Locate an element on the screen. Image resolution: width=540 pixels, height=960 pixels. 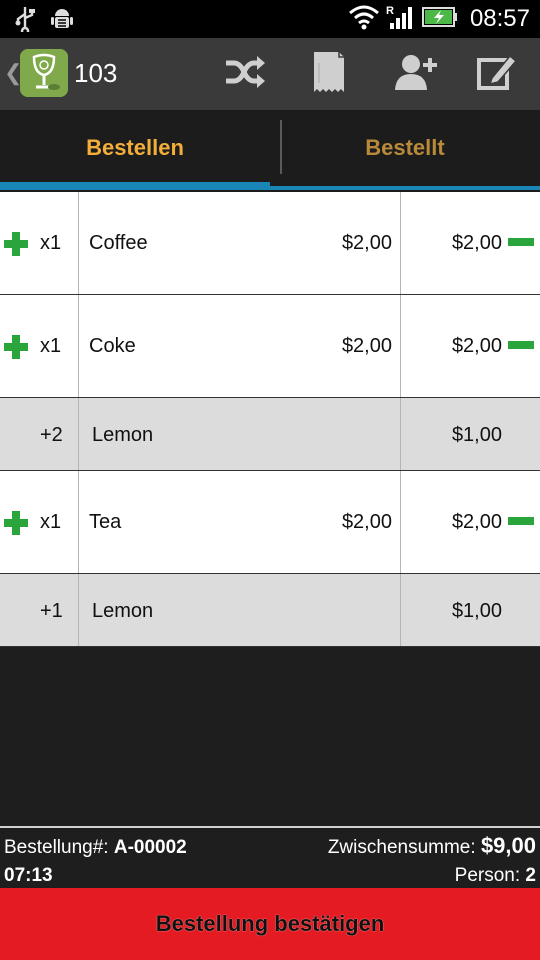
status-clock: 08:57 is located at coordinates (499, 18).